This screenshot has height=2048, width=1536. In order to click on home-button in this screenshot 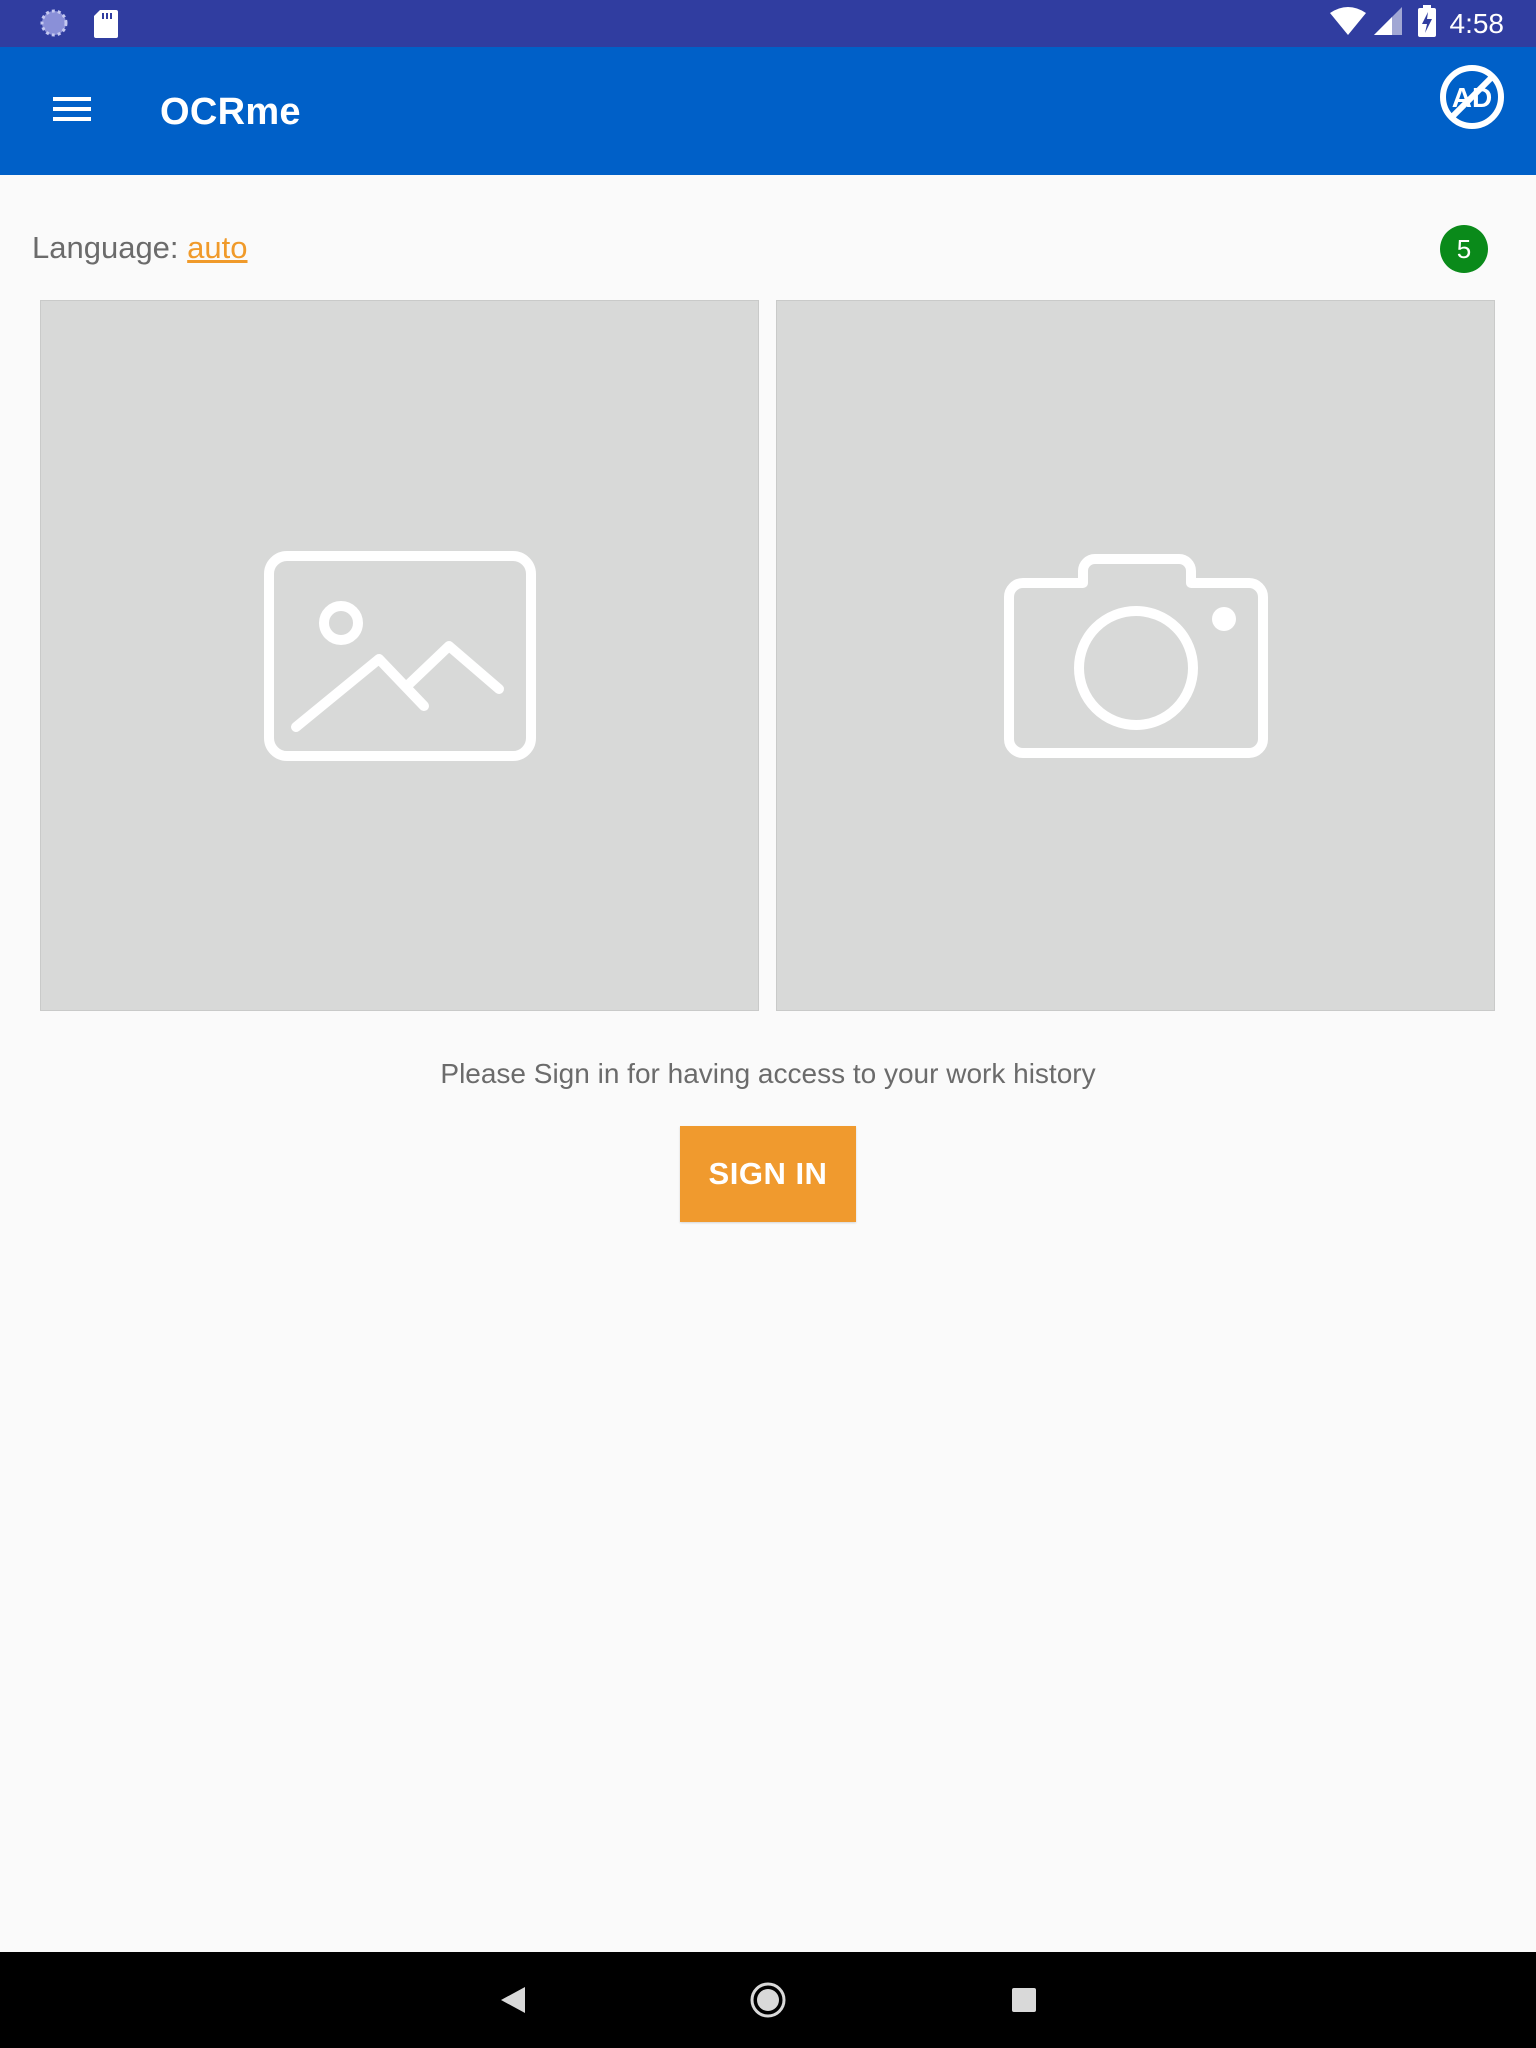, I will do `click(768, 2000)`.